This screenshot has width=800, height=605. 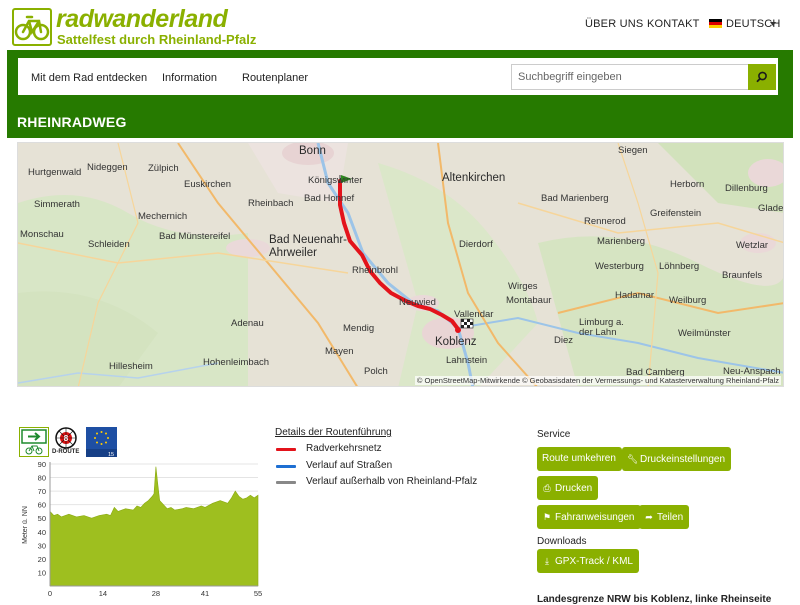 What do you see at coordinates (109, 244) in the screenshot?
I see `map-label: Schleiden` at bounding box center [109, 244].